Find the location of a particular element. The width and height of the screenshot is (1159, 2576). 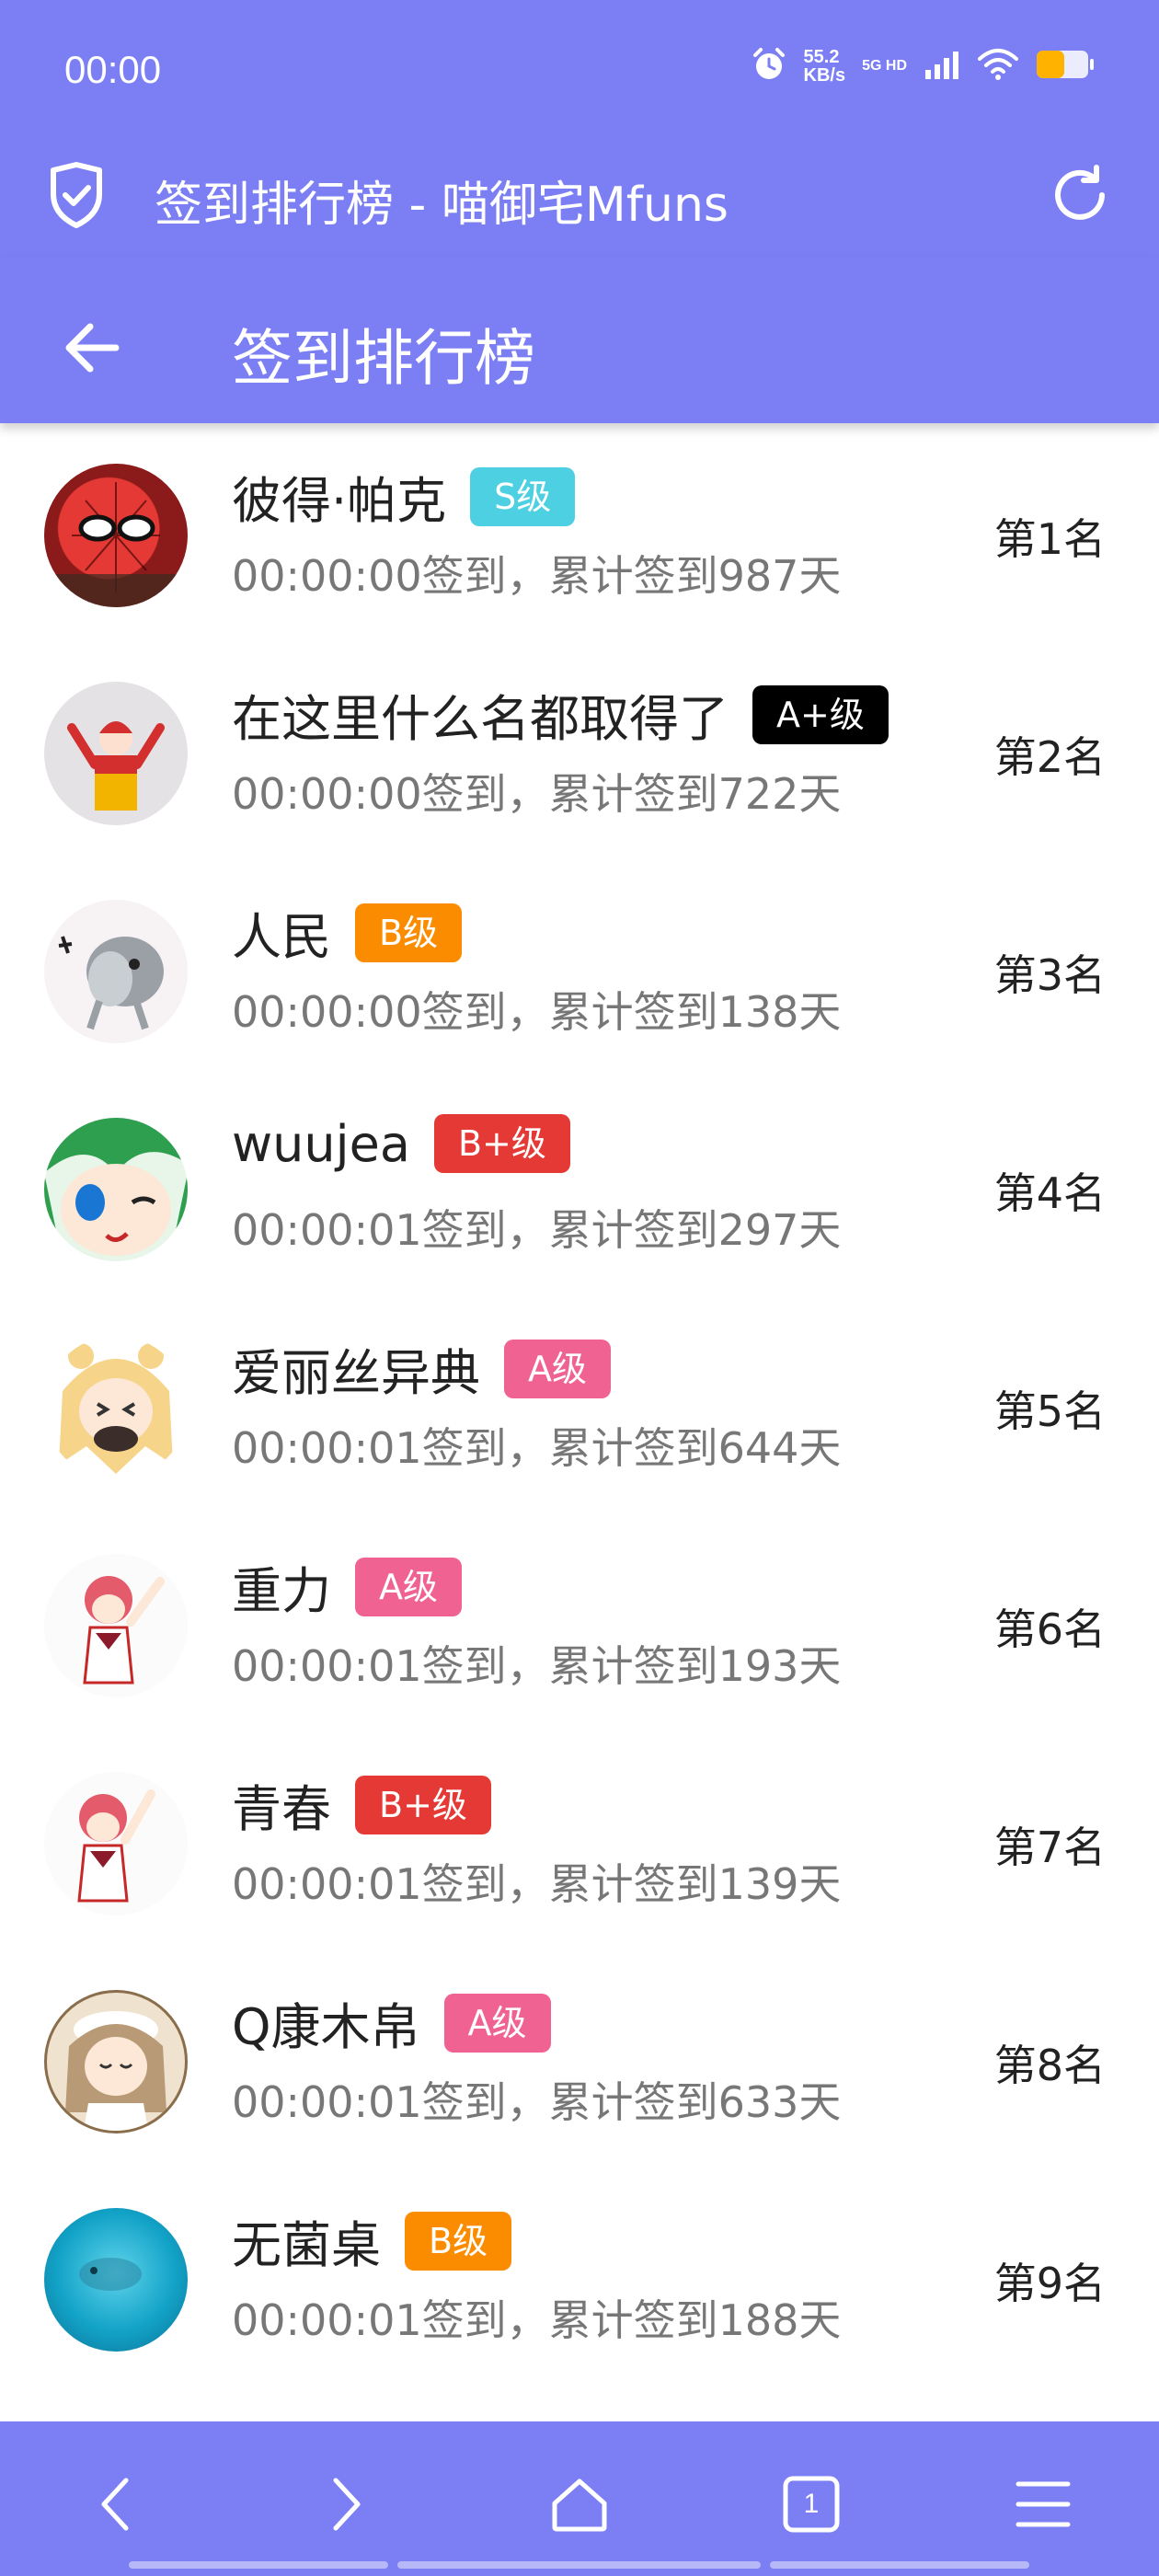

checkin-info: 00:00:01签到，累计签到193天 is located at coordinates (537, 1666).